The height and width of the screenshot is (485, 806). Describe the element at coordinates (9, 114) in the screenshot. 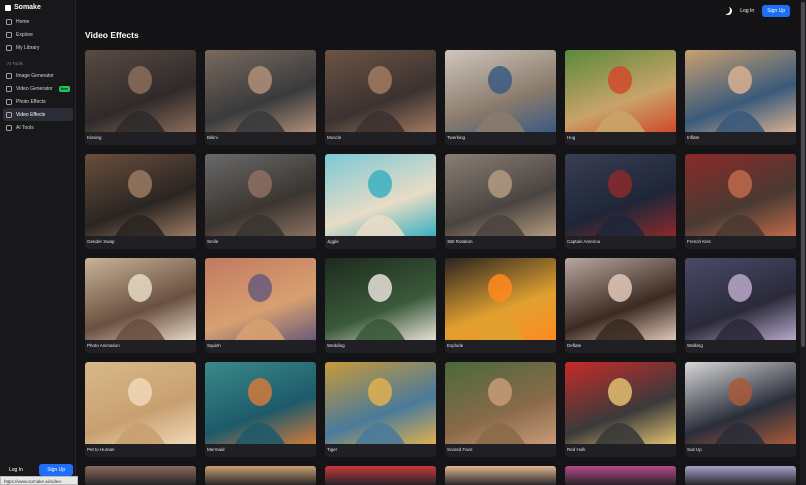

I see `film-icon` at that location.